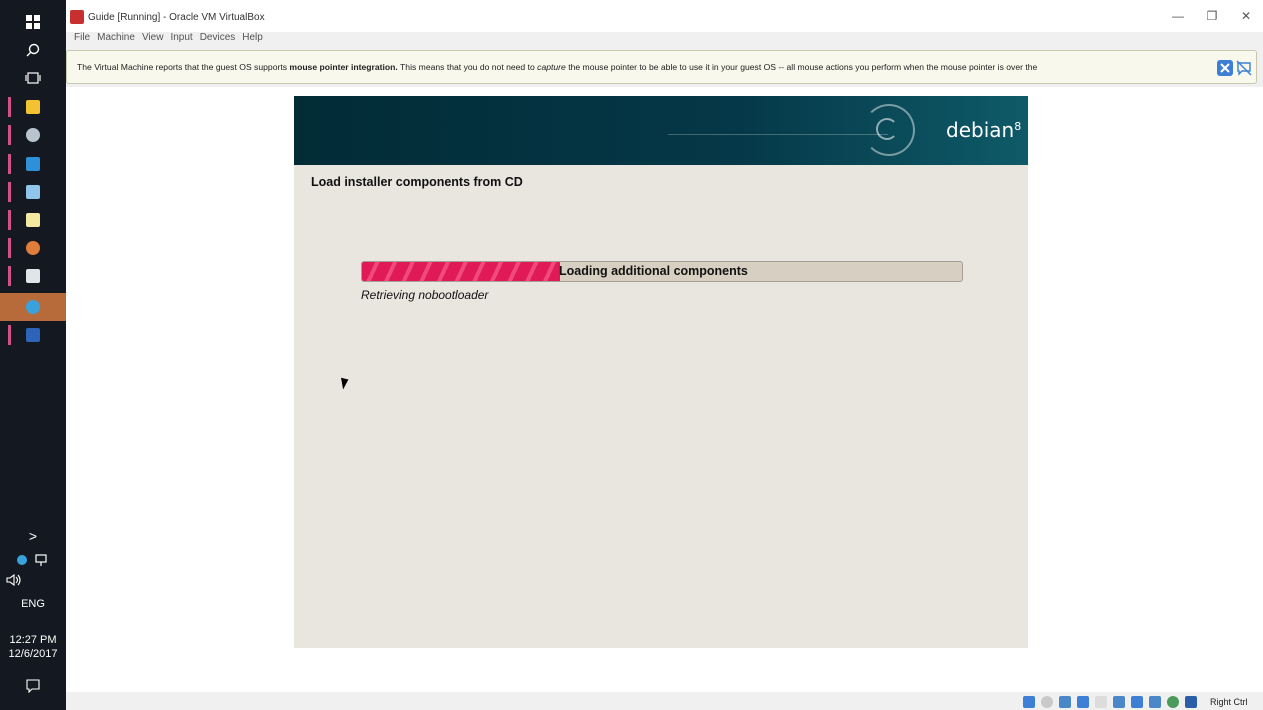 Image resolution: width=1263 pixels, height=710 pixels. I want to click on windows-taskbar: > ENG 12:27 PM 12/6/2017, so click(33, 355).